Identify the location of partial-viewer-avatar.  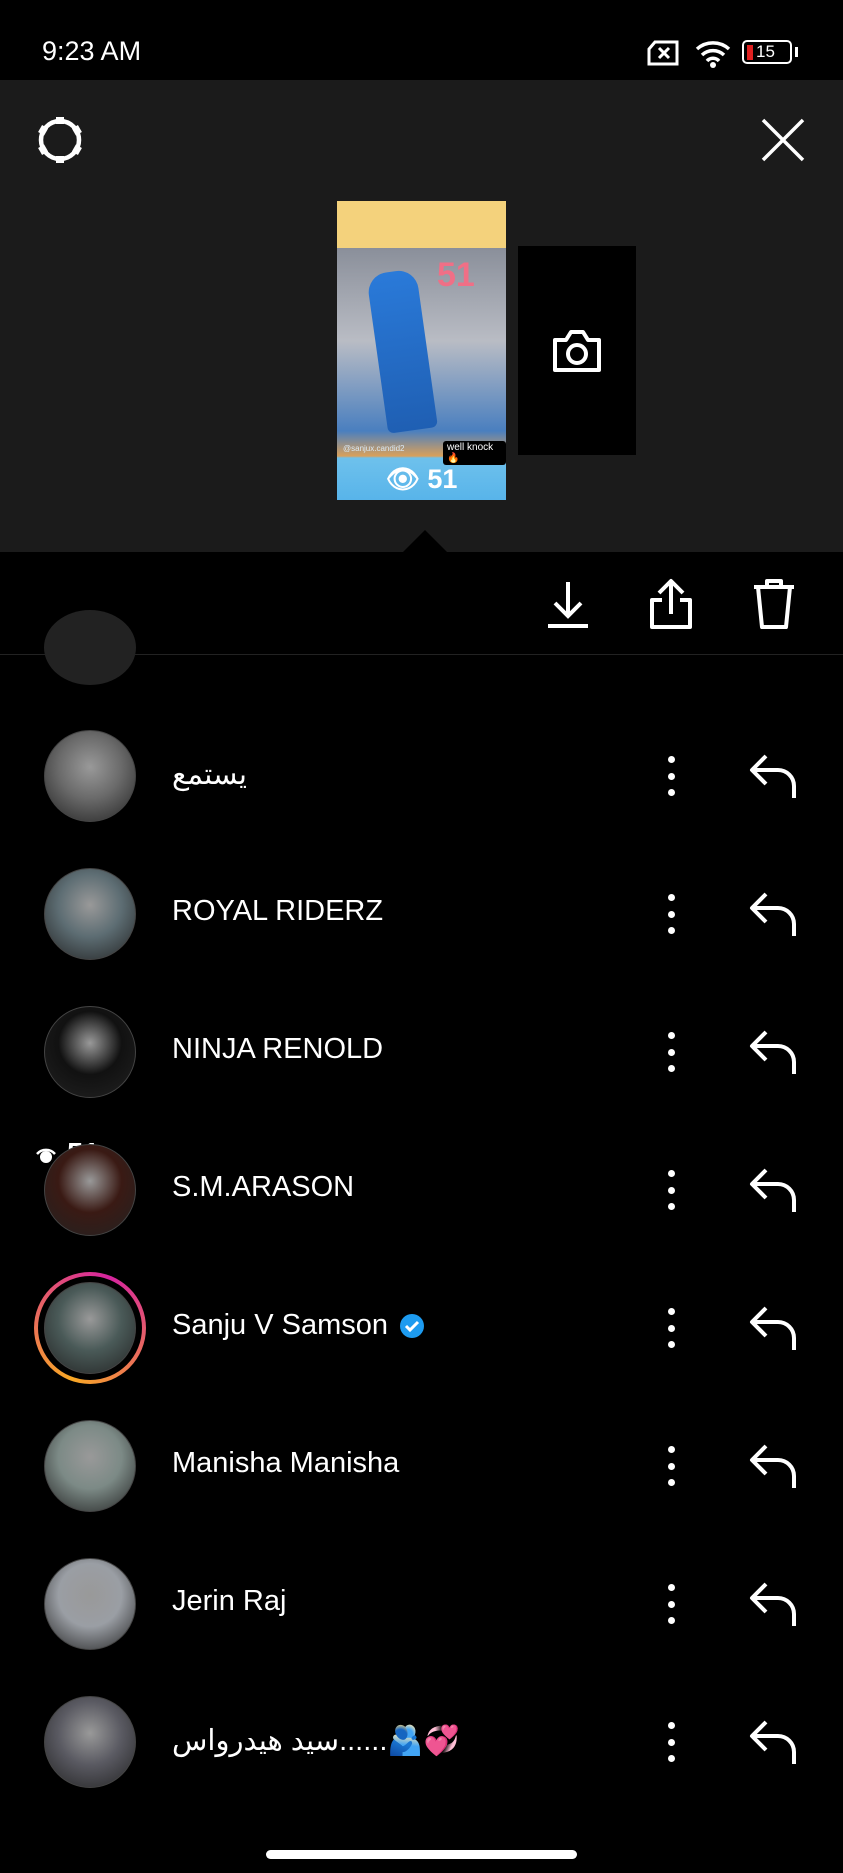
(90, 647).